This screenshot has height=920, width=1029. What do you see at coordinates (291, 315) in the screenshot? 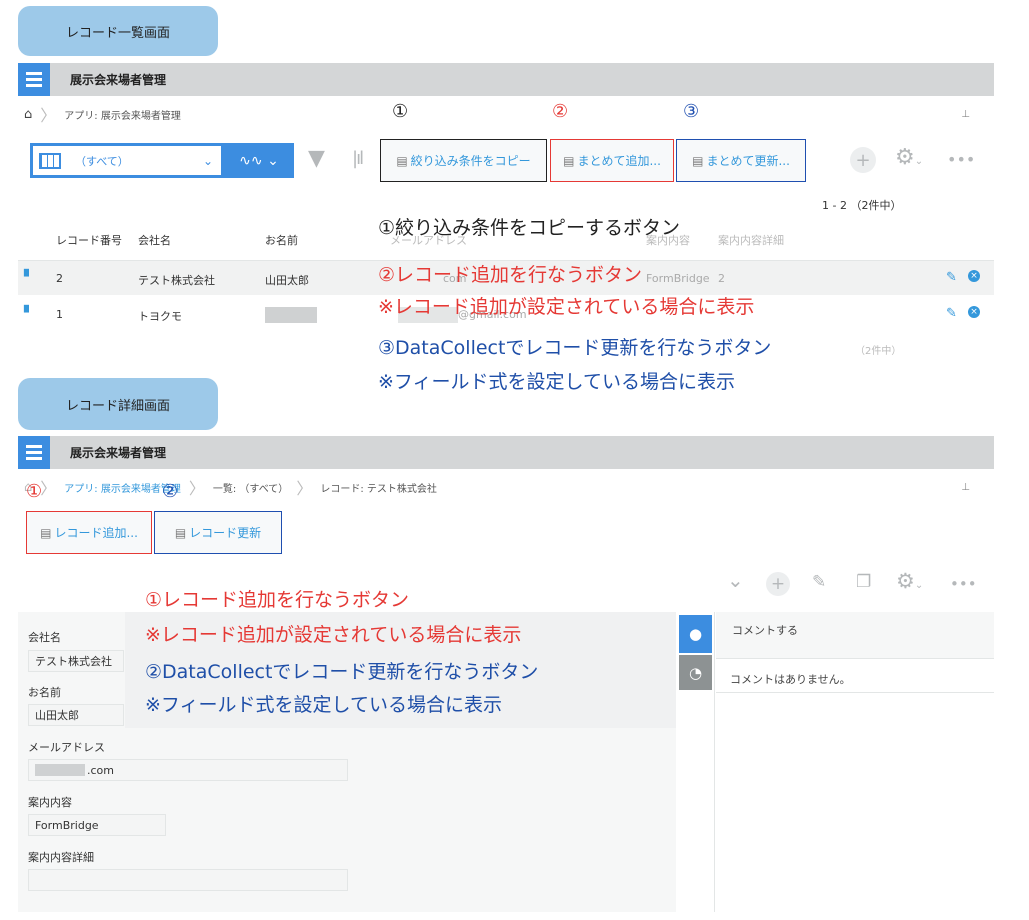
I see `cell-name-redacted` at bounding box center [291, 315].